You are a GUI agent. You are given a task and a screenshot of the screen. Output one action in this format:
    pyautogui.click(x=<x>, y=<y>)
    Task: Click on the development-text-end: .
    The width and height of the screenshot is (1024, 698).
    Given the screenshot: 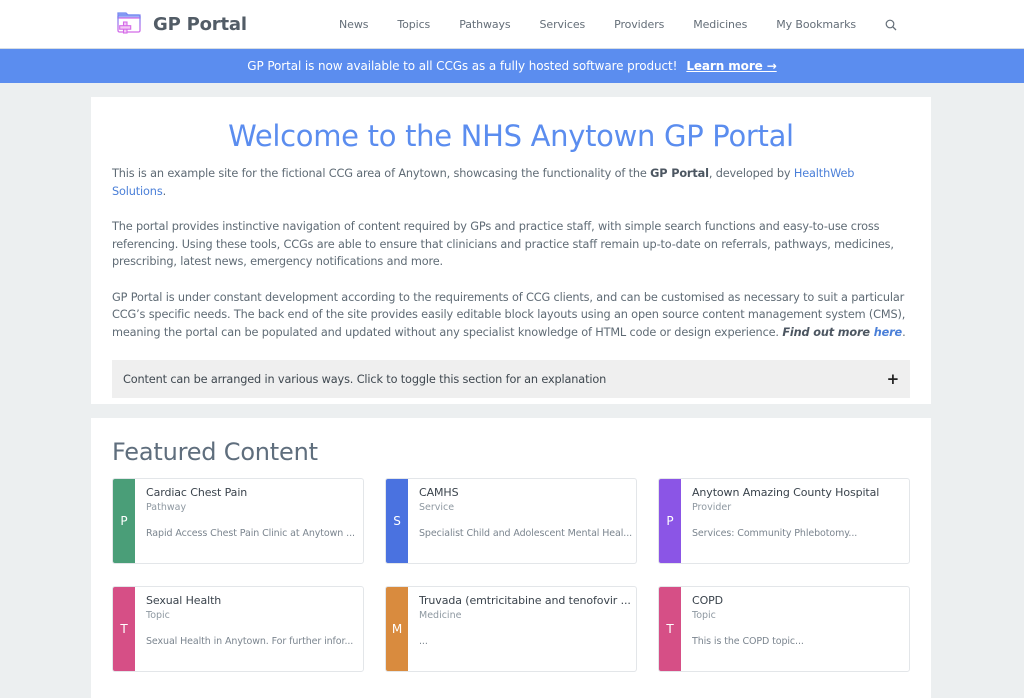 What is the action you would take?
    pyautogui.click(x=904, y=332)
    